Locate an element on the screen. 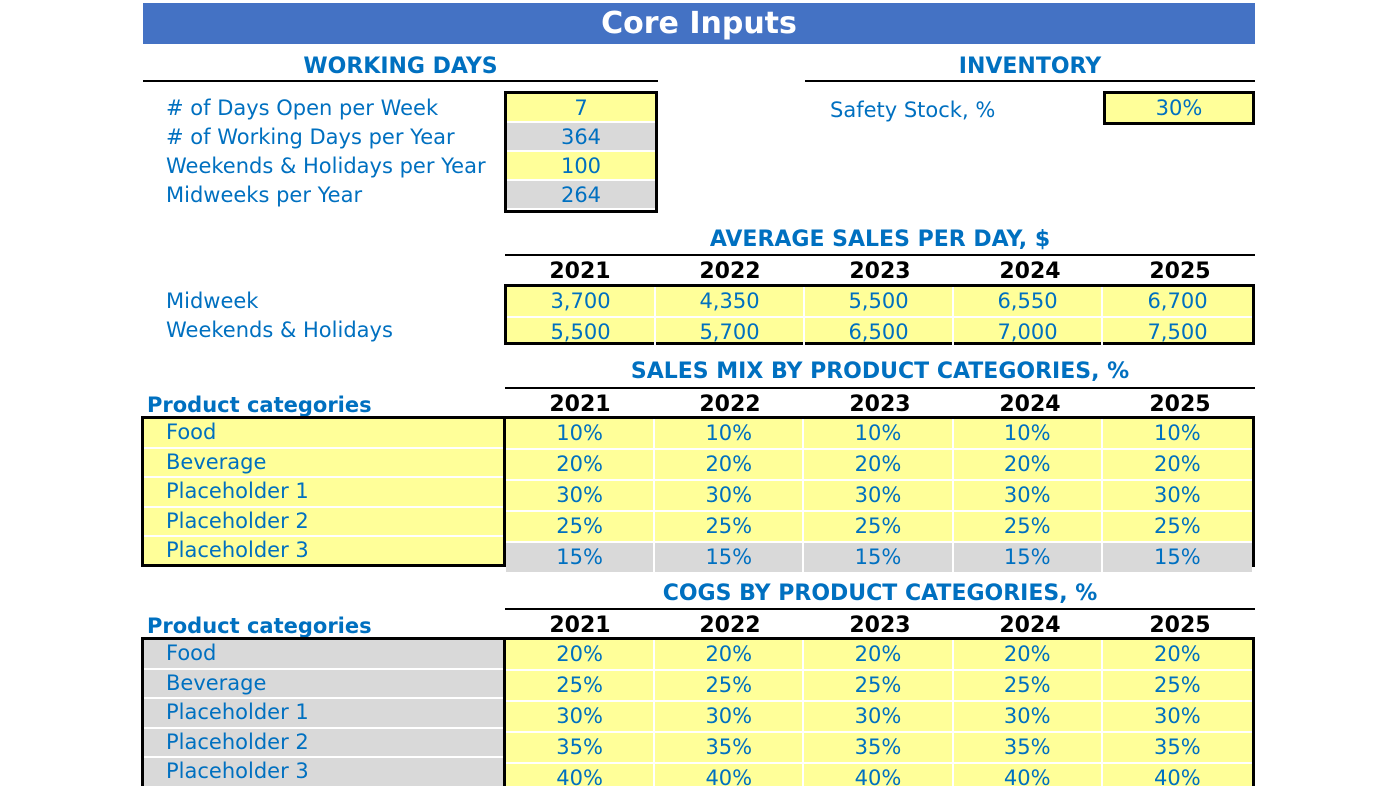 Image resolution: width=1396 pixels, height=795 pixels. working-days-values: 7 364 100 264 is located at coordinates (581, 152).